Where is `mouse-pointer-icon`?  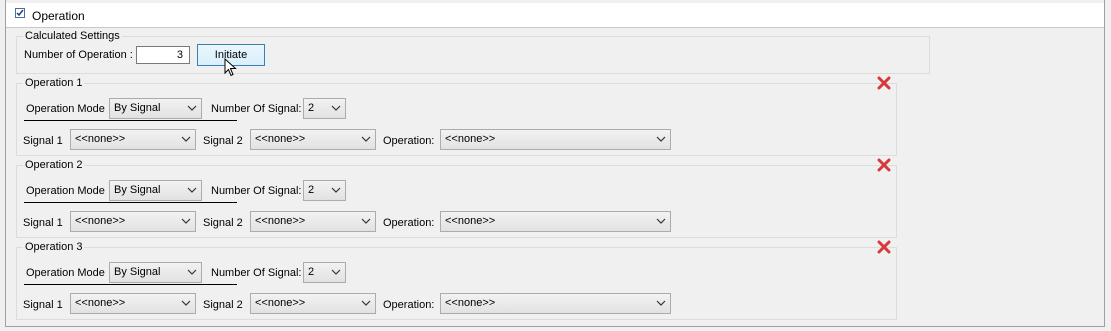
mouse-pointer-icon is located at coordinates (230, 67).